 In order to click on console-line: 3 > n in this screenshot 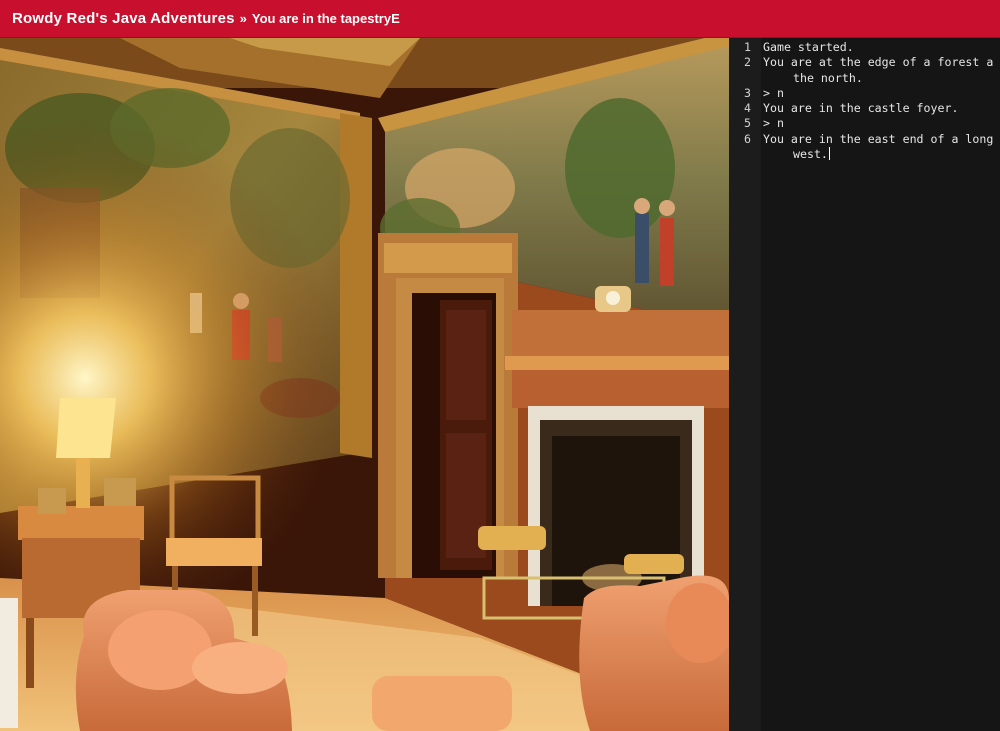, I will do `click(864, 93)`.